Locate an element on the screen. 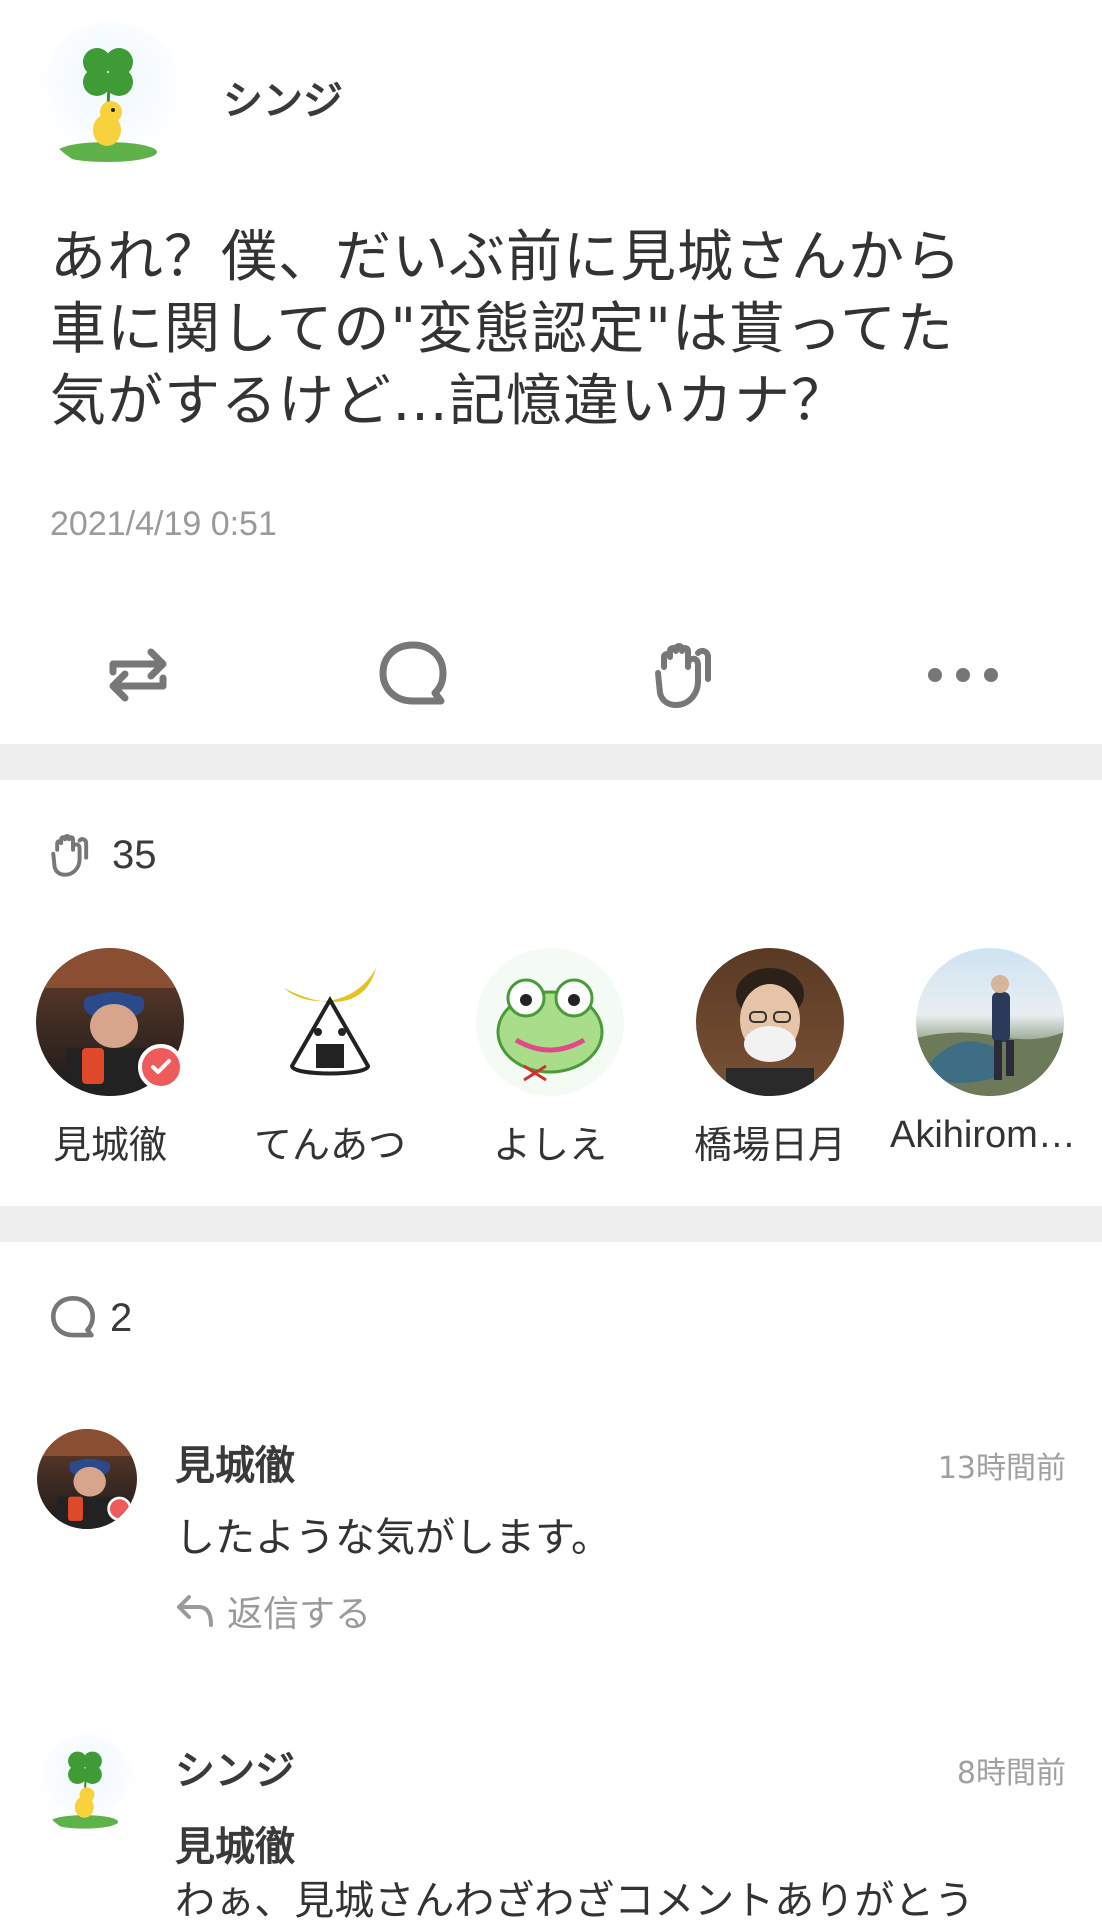 The image size is (1102, 1920). post-body-line: 車に関しての"変態認定"は貰ってた is located at coordinates (502, 329).